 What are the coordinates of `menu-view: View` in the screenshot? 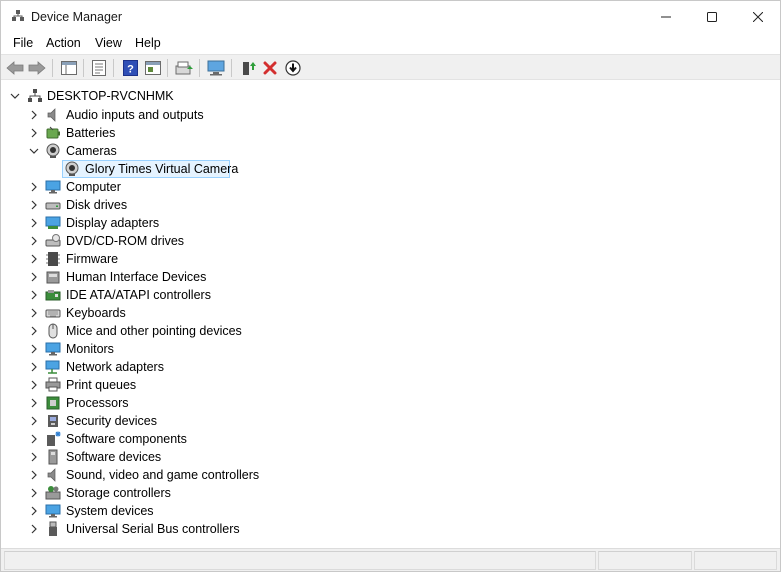 It's located at (108, 43).